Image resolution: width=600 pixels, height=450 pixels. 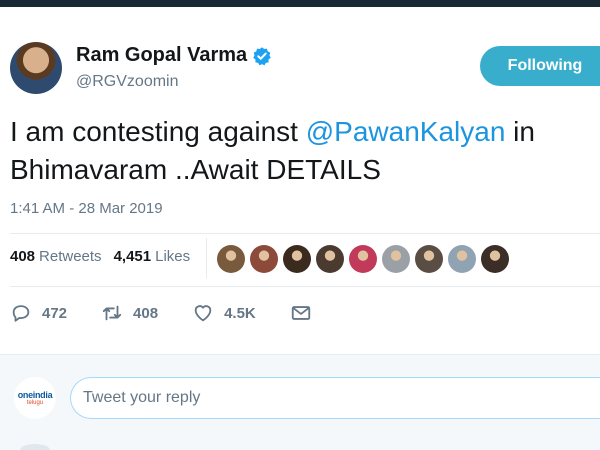 I want to click on reply-count: 472, so click(x=55, y=313).